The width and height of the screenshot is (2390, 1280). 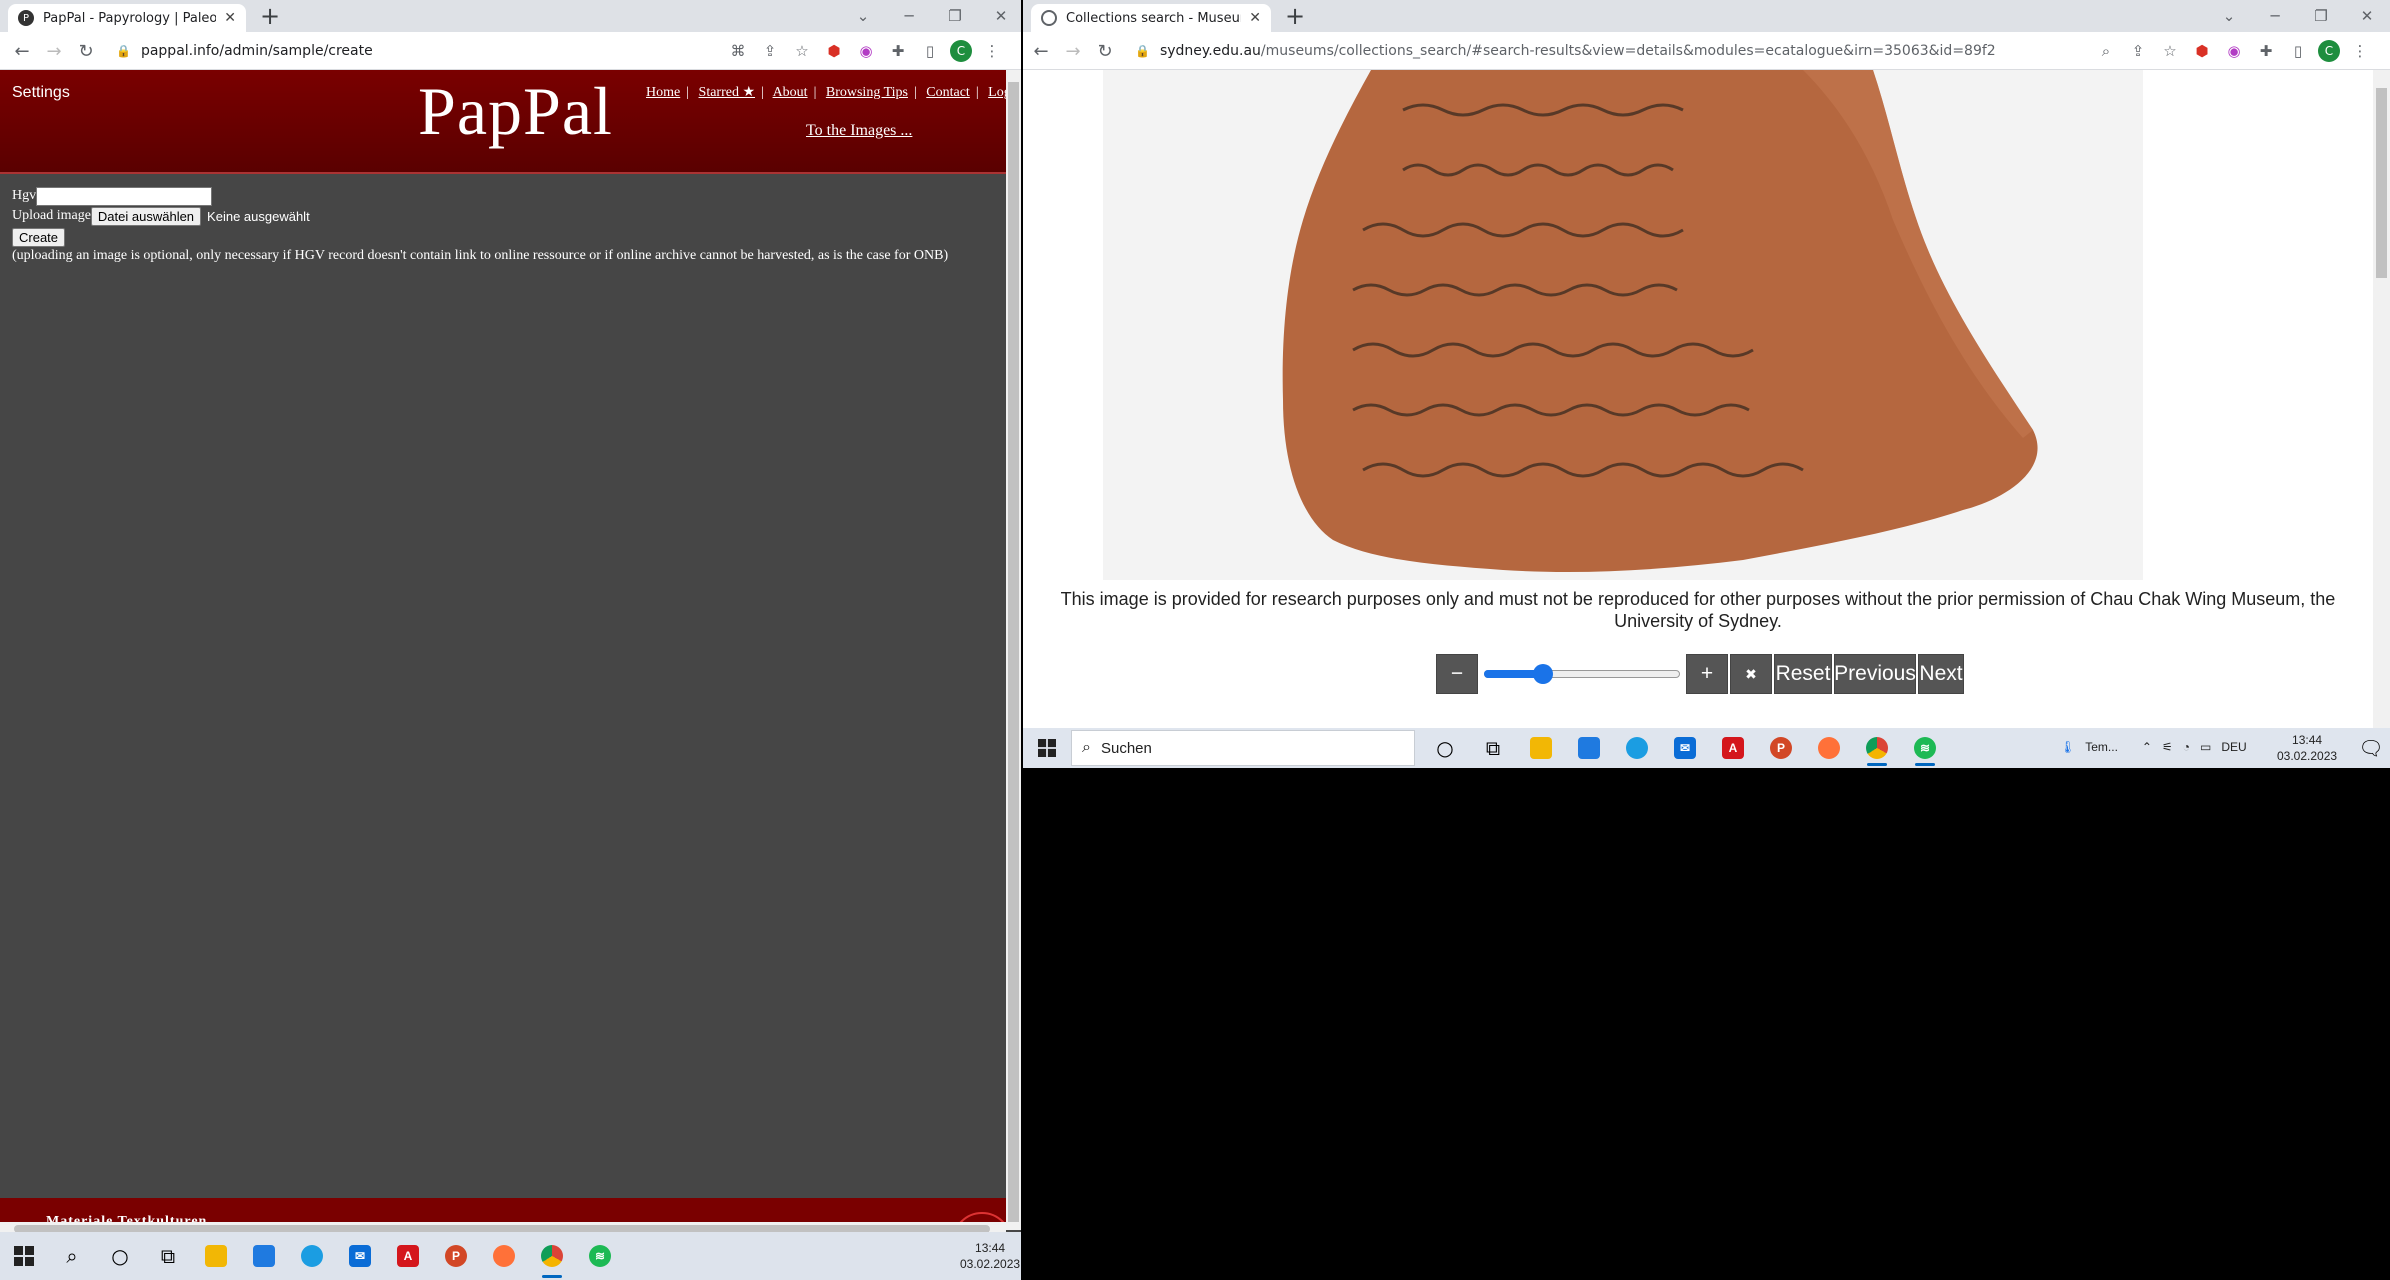 I want to click on tab-pappal: P PapPal - Papyrology | Paleograph ✕, so click(x=127, y=18).